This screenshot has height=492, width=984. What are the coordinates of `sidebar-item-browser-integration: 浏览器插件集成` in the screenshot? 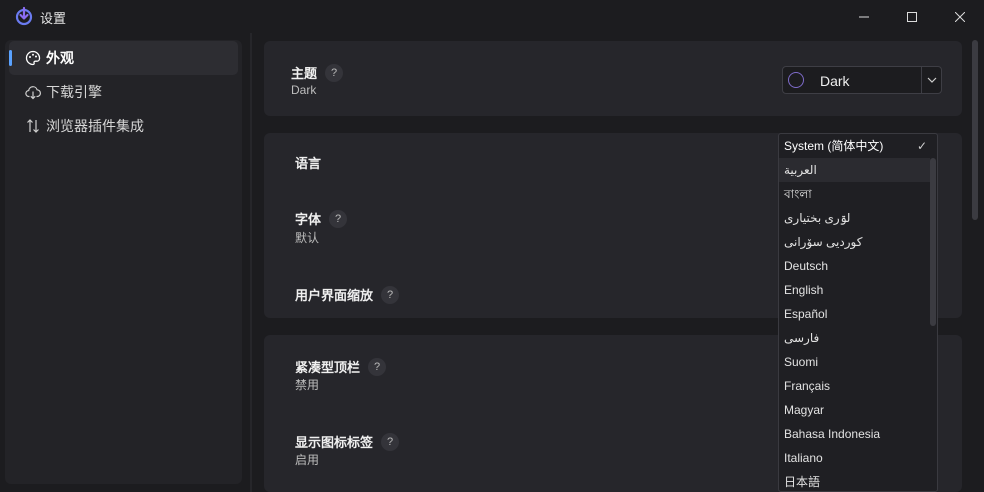 It's located at (123, 126).